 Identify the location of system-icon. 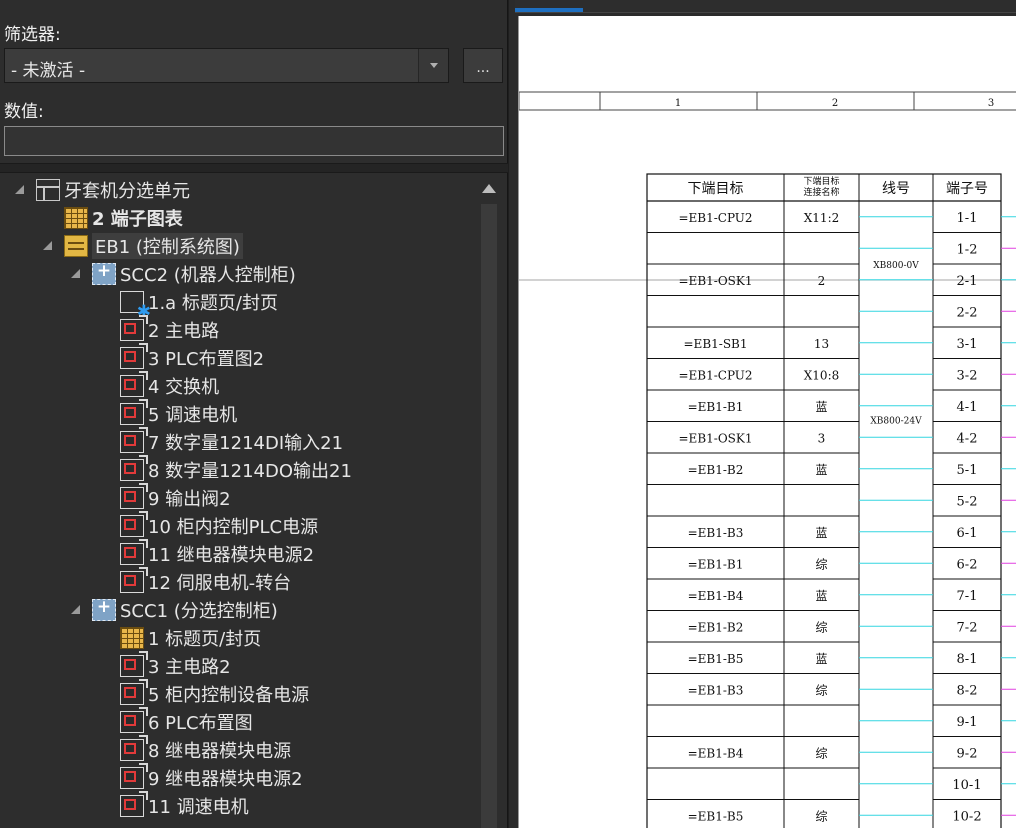
(76, 246).